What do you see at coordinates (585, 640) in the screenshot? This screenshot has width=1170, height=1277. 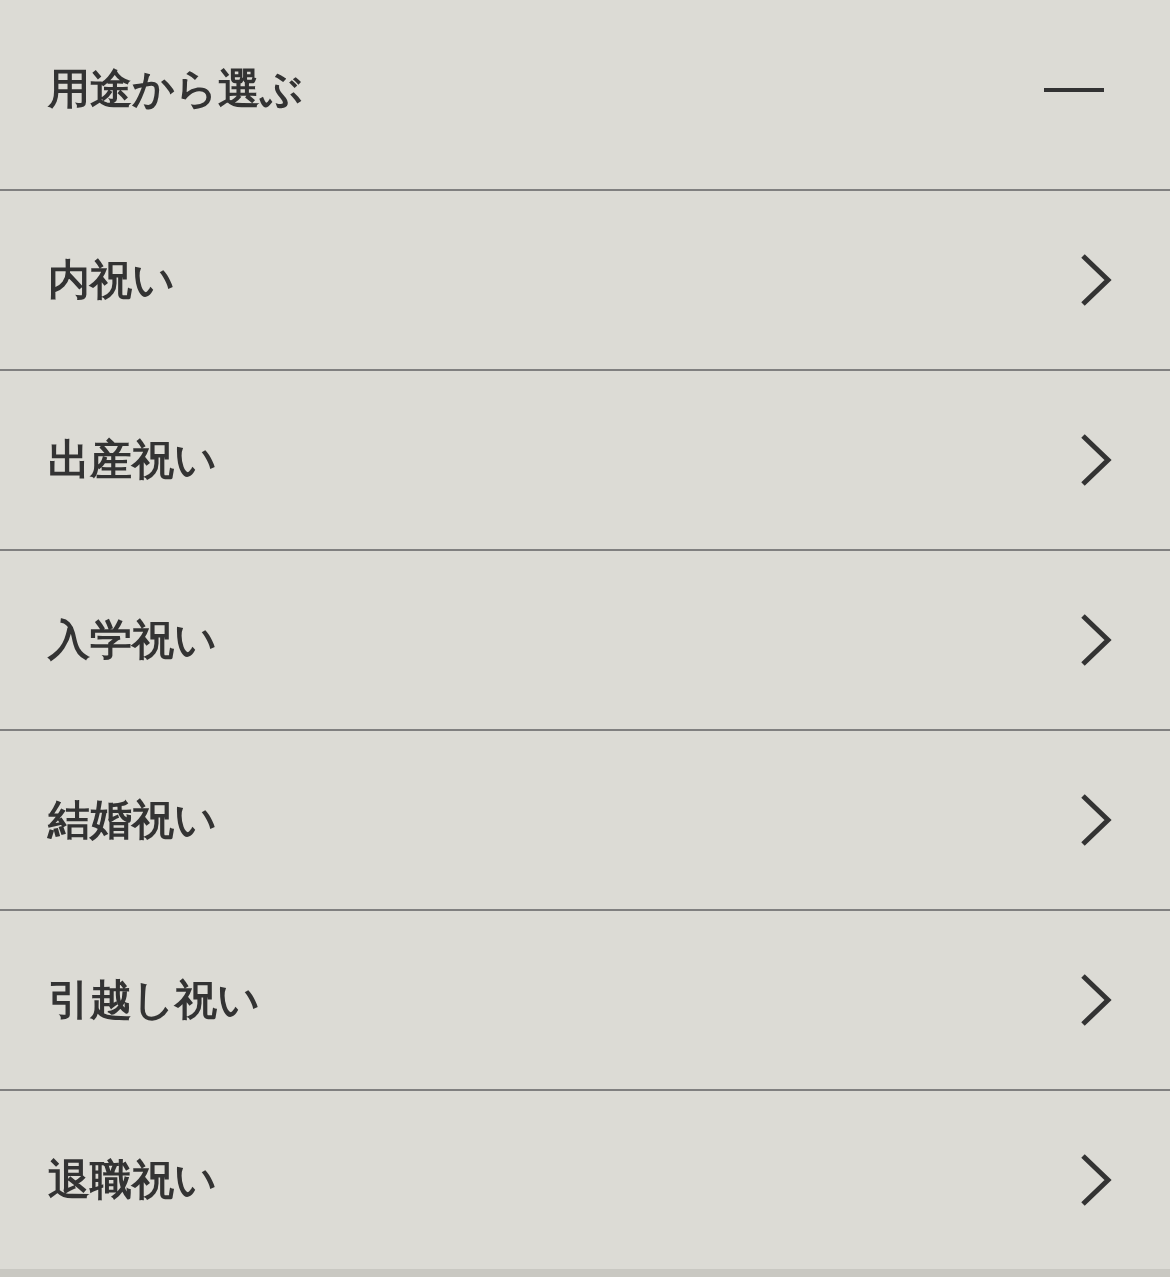 I see `category-link: 入学祝い` at bounding box center [585, 640].